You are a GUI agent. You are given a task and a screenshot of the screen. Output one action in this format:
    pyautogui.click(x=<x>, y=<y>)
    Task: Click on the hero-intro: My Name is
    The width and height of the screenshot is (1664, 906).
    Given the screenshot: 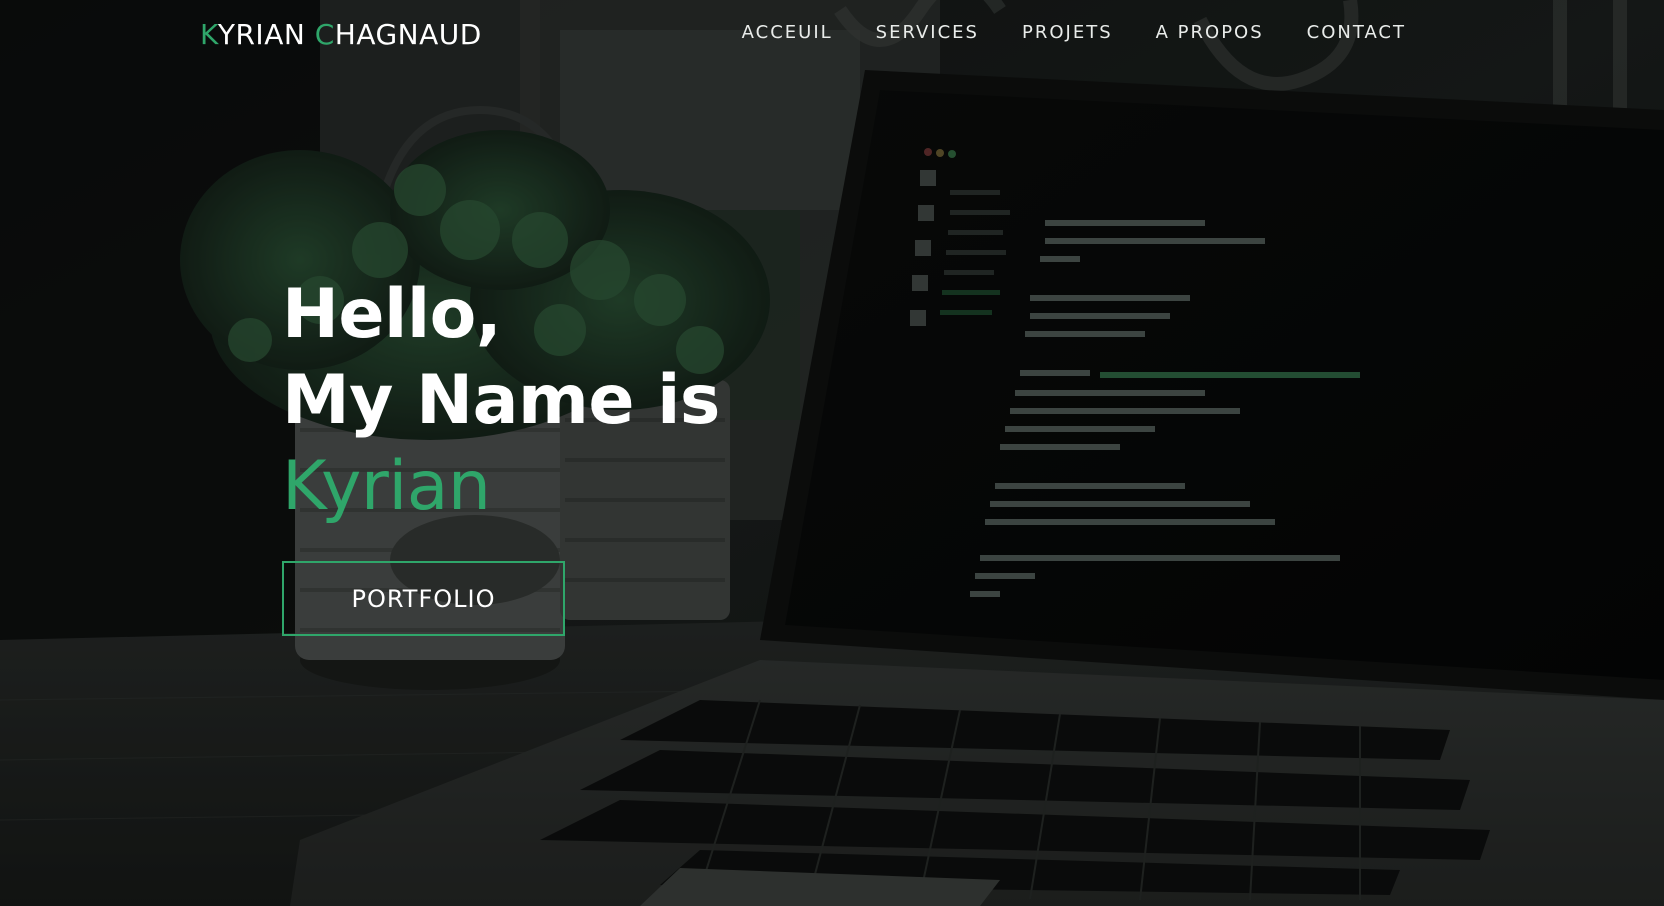 What is the action you would take?
    pyautogui.click(x=501, y=400)
    